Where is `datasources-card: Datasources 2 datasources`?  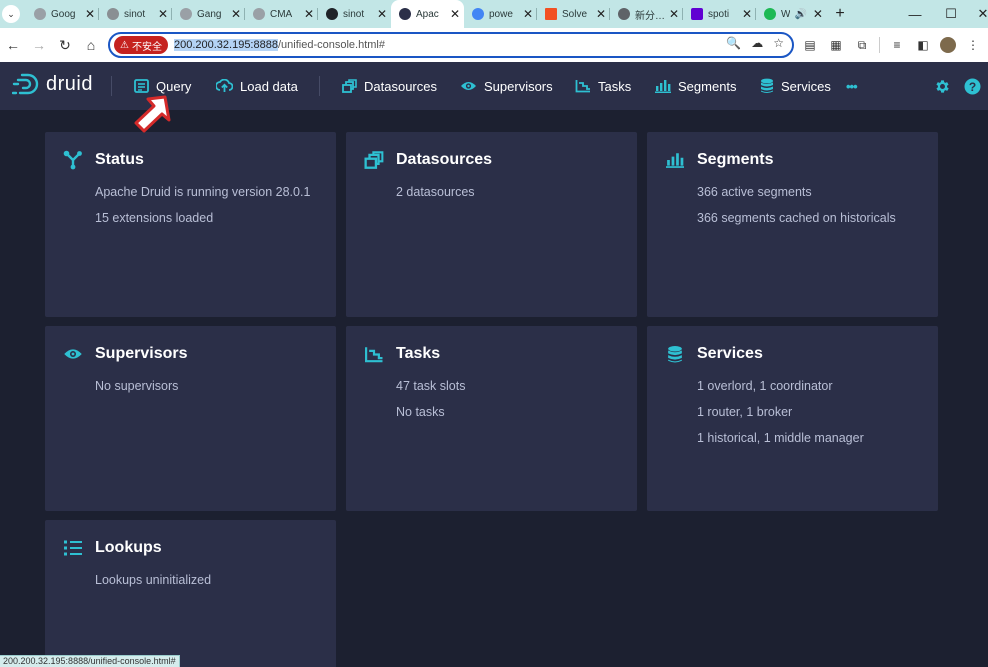 datasources-card: Datasources 2 datasources is located at coordinates (491, 224).